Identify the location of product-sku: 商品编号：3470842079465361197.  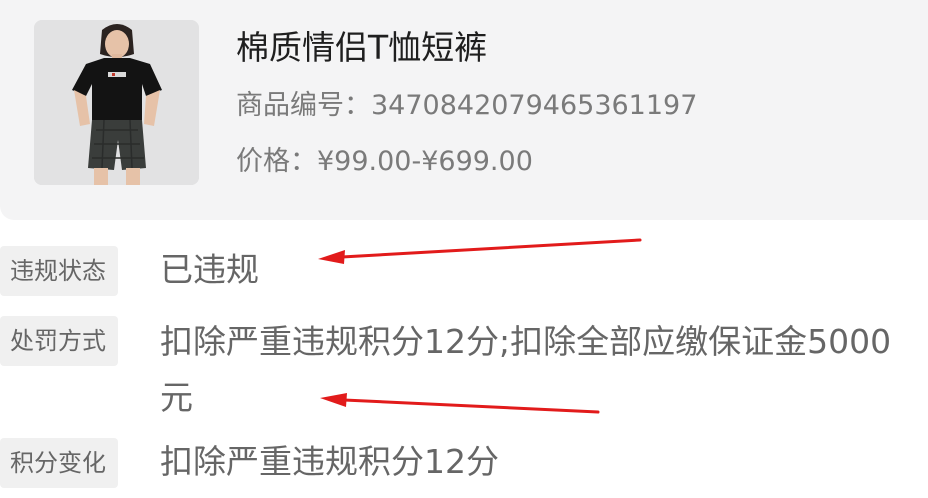
(467, 105).